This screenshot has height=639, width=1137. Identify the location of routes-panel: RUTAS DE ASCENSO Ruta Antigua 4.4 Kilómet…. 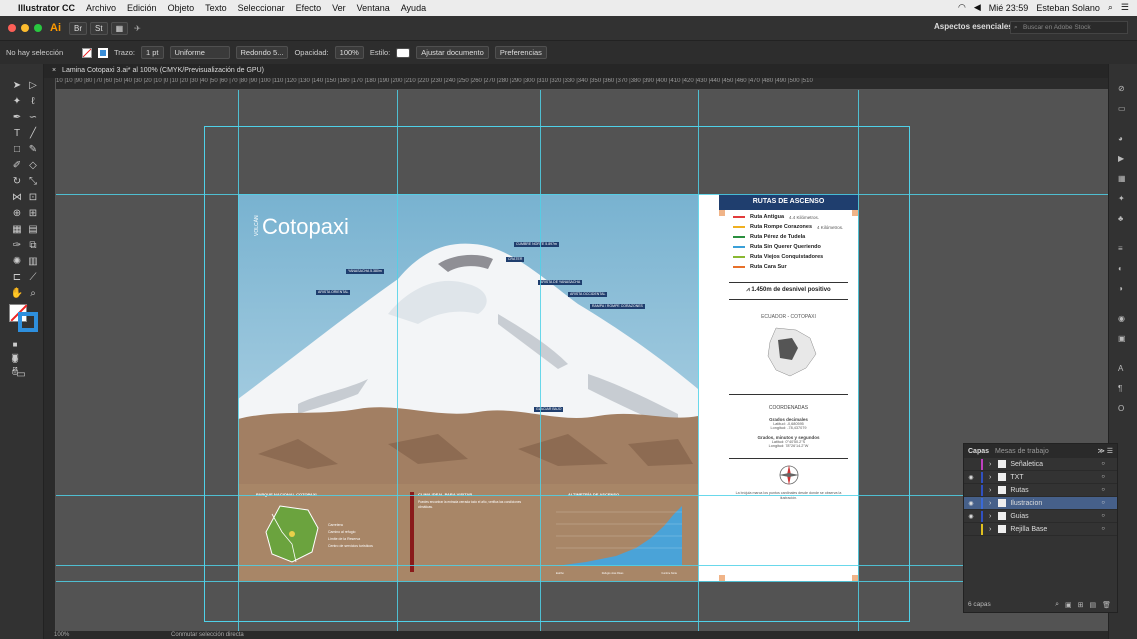
(788, 387).